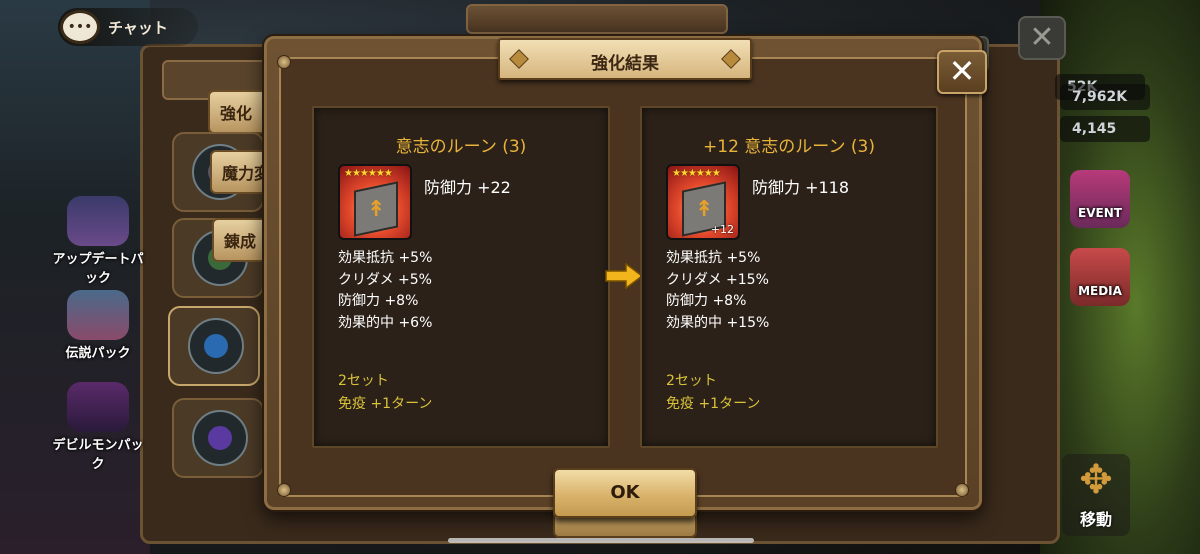 The image size is (1200, 554). I want to click on rune-after-set-effect: 2セット 免疫 +1ターン, so click(713, 393).